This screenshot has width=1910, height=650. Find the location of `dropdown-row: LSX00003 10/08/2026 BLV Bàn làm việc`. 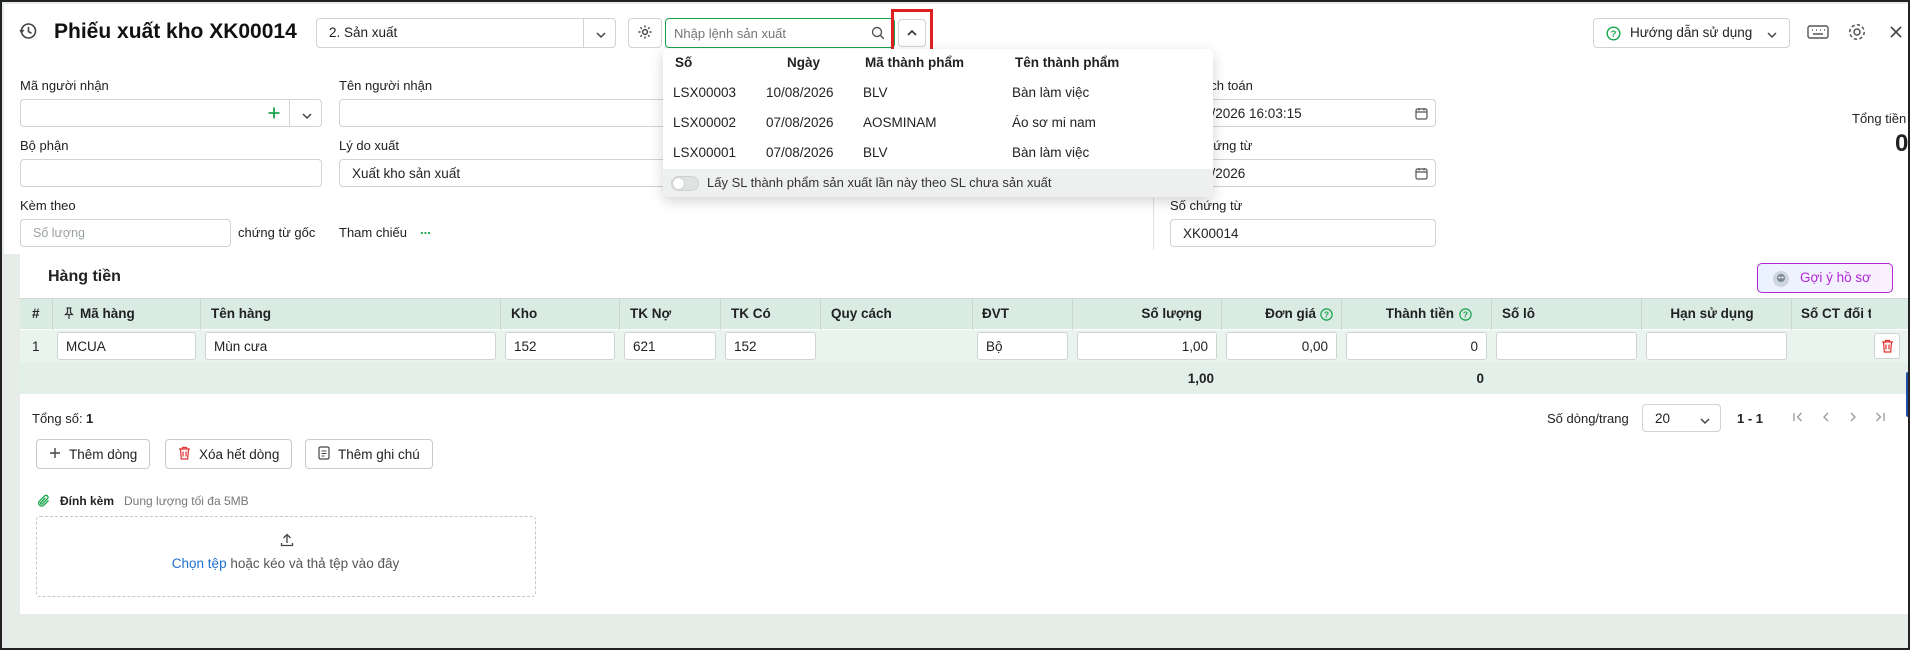

dropdown-row: LSX00003 10/08/2026 BLV Bàn làm việc is located at coordinates (938, 92).